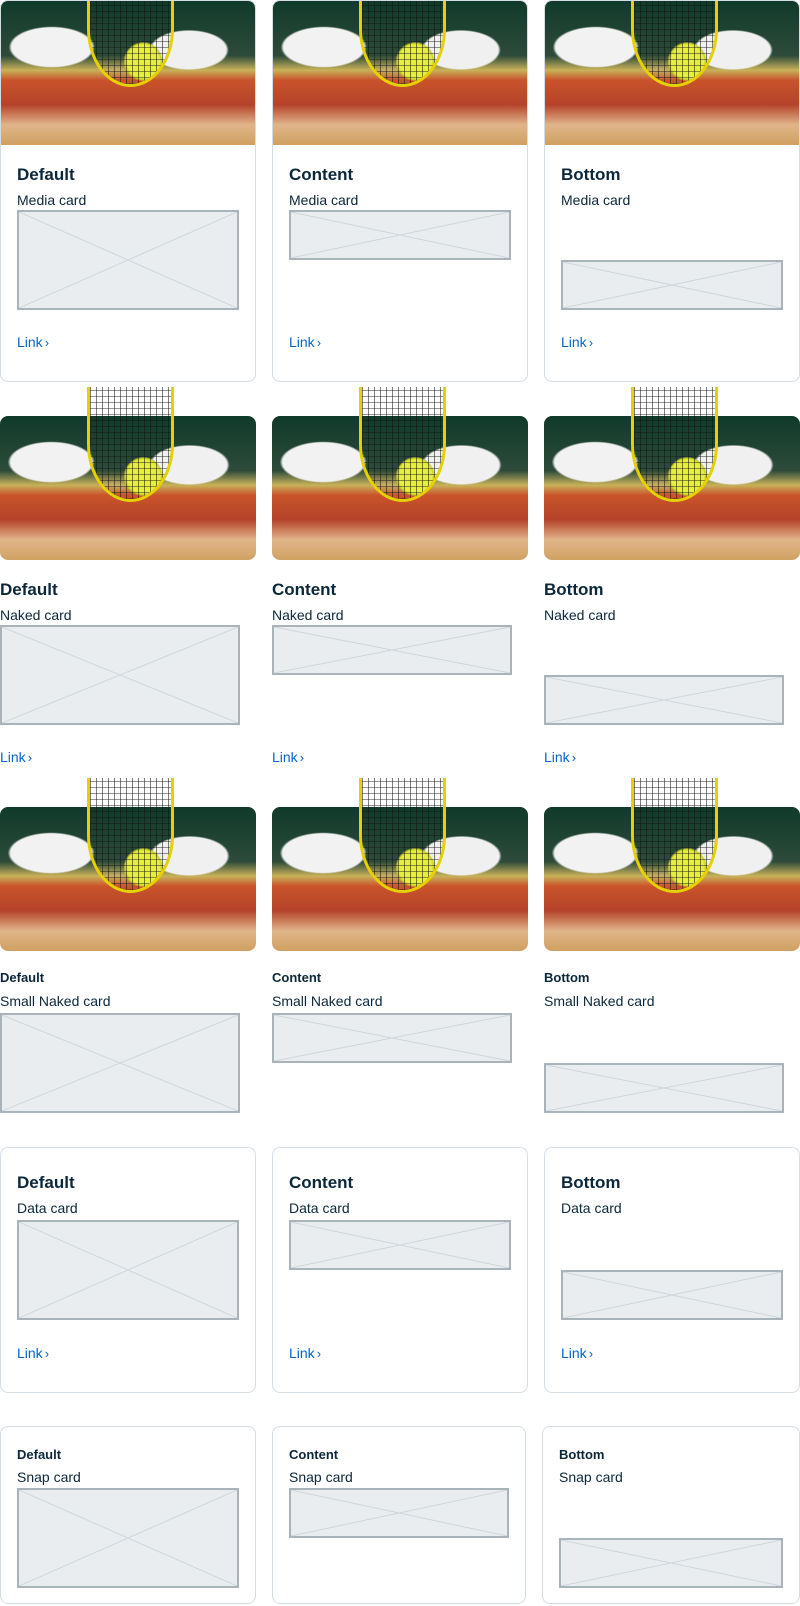 The width and height of the screenshot is (800, 1606). Describe the element at coordinates (52, 200) in the screenshot. I see `card-subtitle: Media card` at that location.